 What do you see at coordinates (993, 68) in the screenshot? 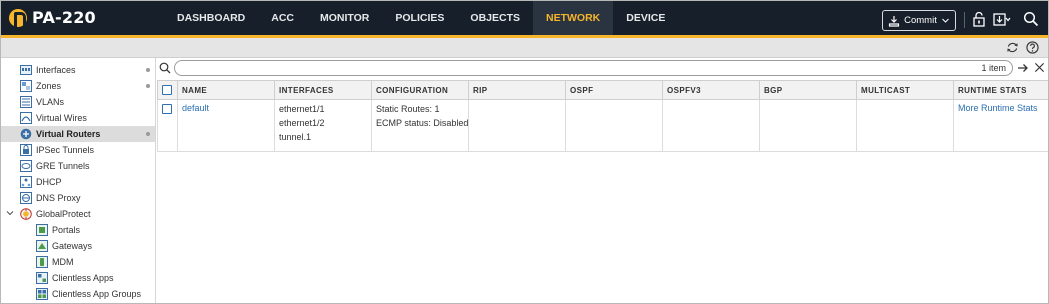
I see `item-count: 1 item` at bounding box center [993, 68].